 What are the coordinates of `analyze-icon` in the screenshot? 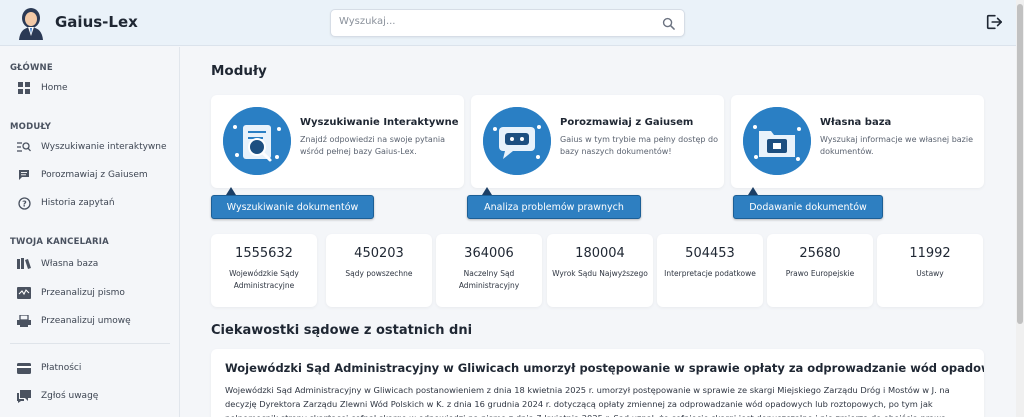 It's located at (24, 293).